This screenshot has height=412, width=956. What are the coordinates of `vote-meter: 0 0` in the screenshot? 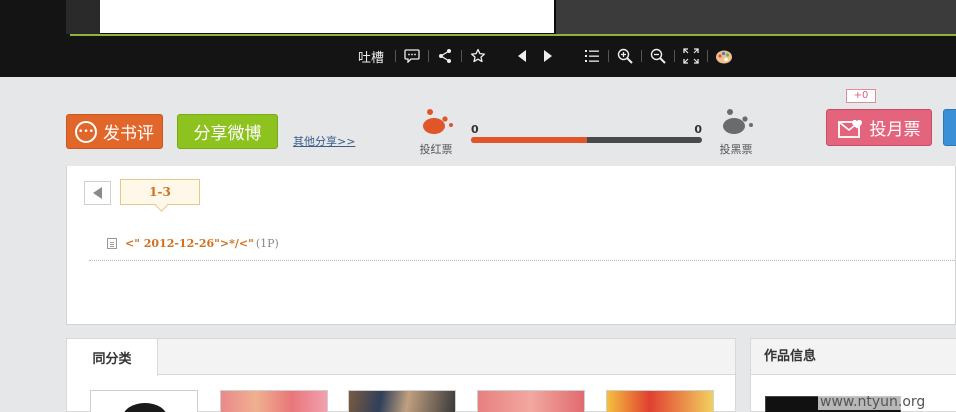 It's located at (586, 133).